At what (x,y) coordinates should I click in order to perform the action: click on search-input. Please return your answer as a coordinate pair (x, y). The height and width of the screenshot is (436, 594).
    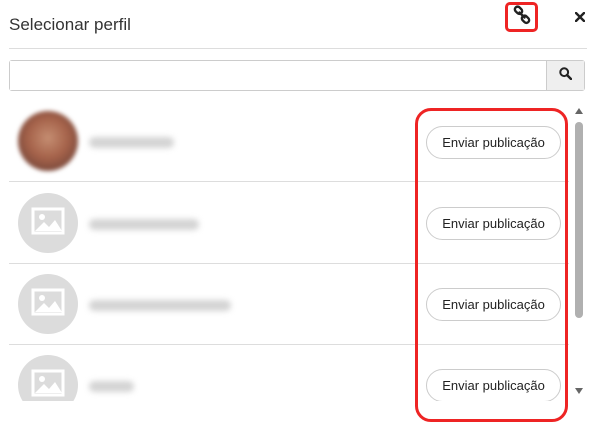
    Looking at the image, I should click on (278, 75).